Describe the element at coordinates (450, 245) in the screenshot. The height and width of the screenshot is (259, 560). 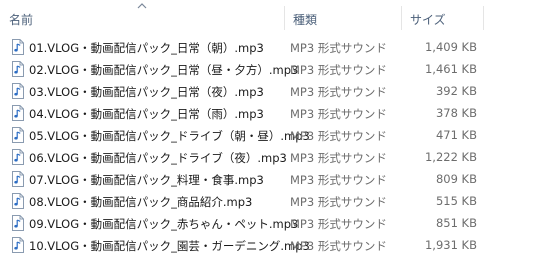
I see `file-size: 1,931 KB` at that location.